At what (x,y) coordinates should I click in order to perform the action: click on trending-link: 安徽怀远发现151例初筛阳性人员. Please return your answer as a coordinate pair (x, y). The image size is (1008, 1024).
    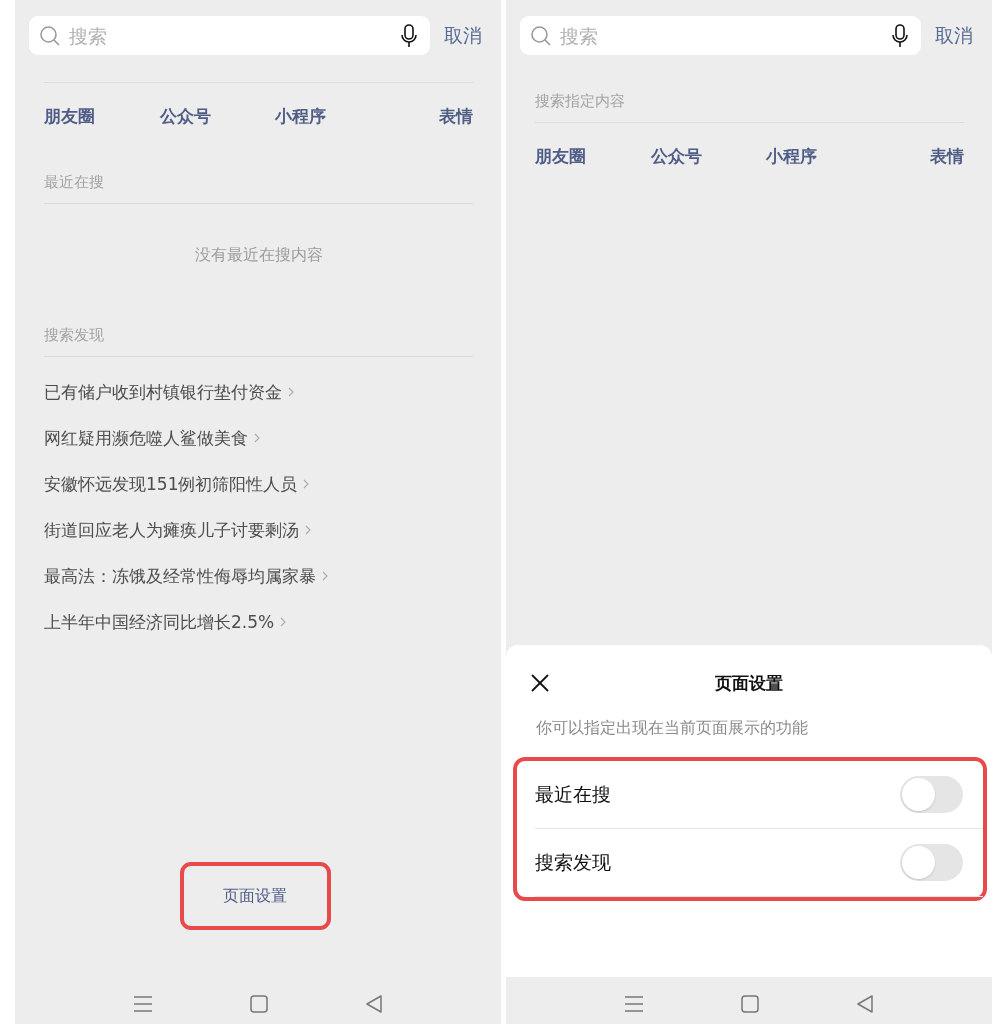
    Looking at the image, I should click on (177, 484).